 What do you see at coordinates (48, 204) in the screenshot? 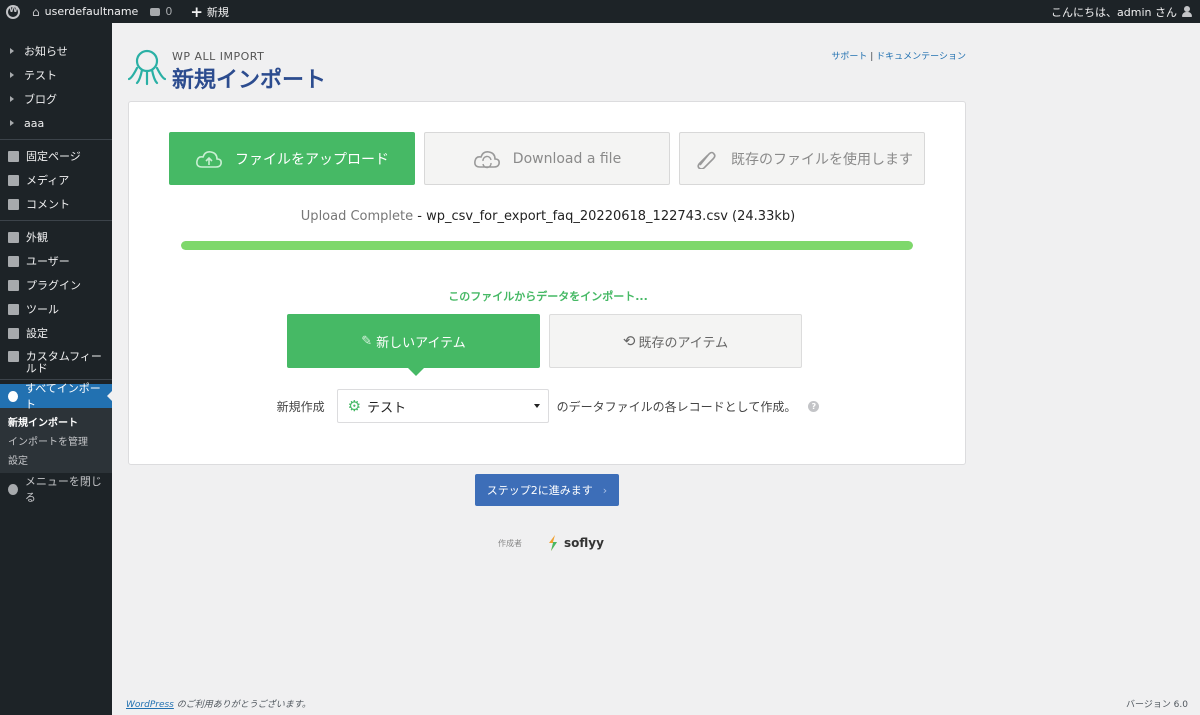
I see `sidebar-item-label: コメント` at bounding box center [48, 204].